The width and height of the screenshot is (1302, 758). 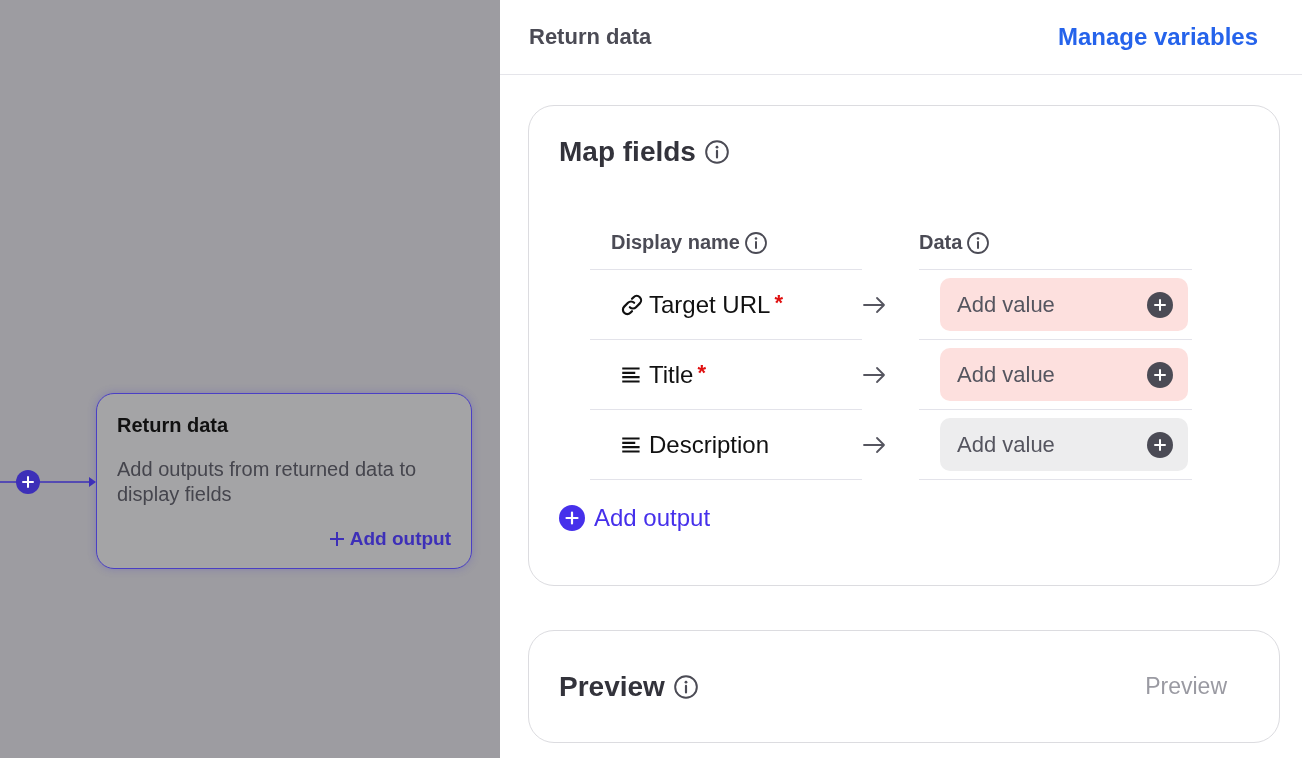 What do you see at coordinates (1157, 37) in the screenshot?
I see `manage-variables-link: Manage variables` at bounding box center [1157, 37].